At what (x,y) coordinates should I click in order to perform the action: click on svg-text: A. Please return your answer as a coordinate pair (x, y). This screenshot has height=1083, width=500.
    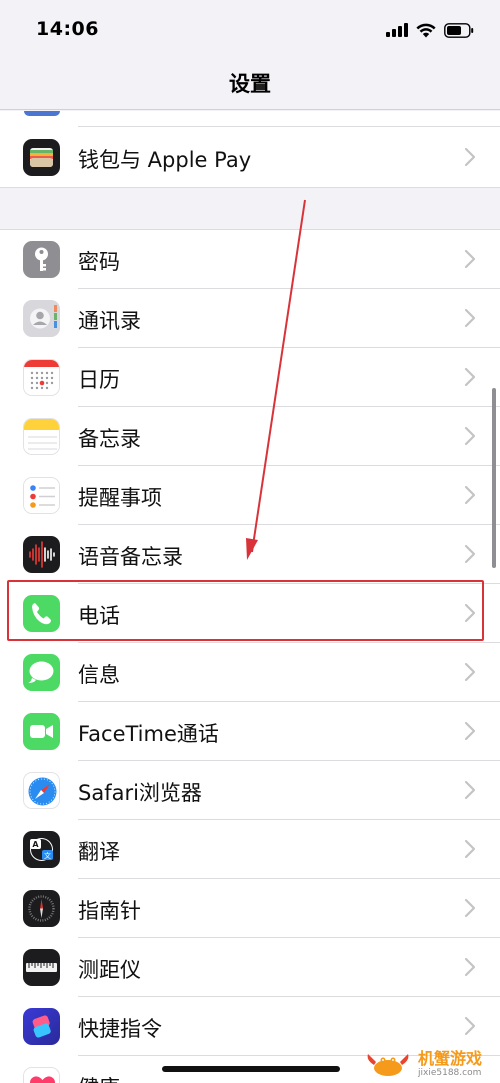
    Looking at the image, I should click on (35, 844).